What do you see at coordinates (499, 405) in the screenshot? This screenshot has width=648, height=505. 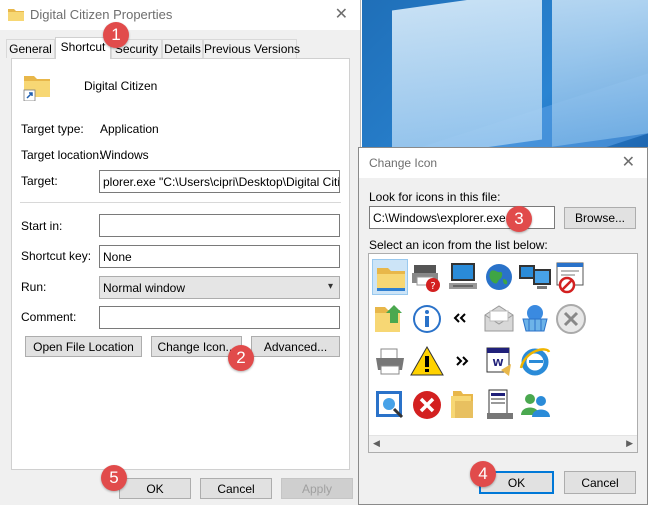 I see `server-icon` at bounding box center [499, 405].